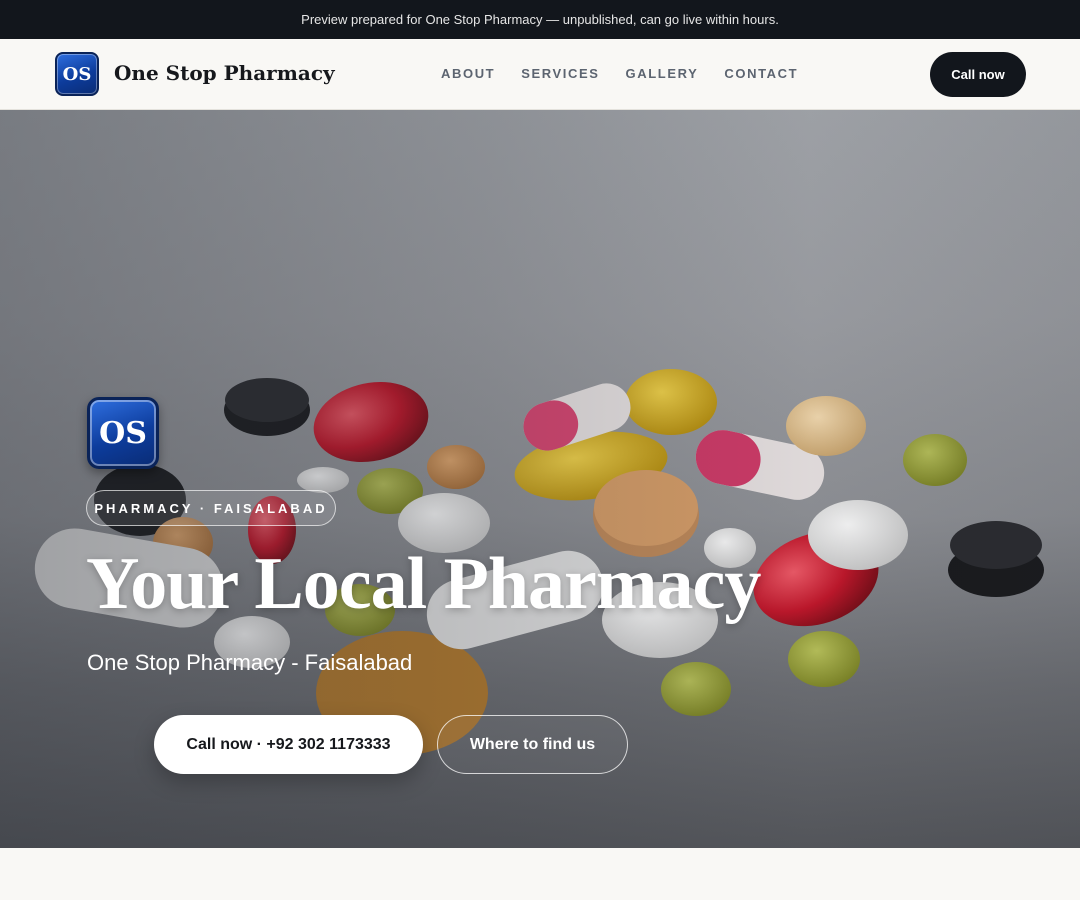  I want to click on header-call-button: Call now, so click(978, 74).